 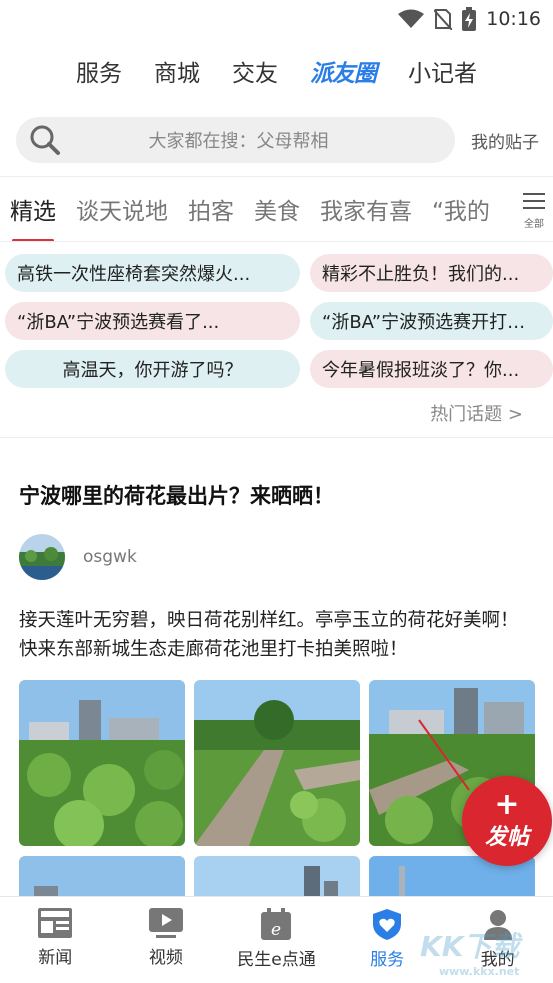 I want to click on top-nav: 服务 商城 交友 派友圈 小记者, so click(x=276, y=71).